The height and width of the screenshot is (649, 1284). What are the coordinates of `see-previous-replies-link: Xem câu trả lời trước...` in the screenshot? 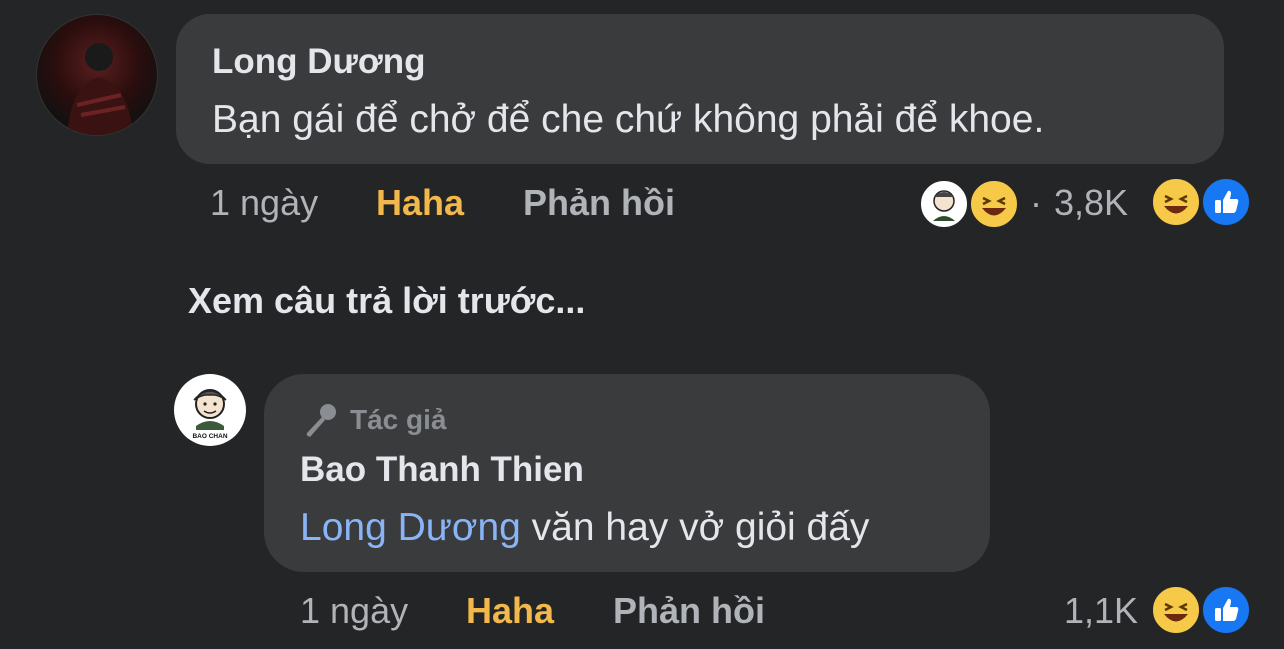 It's located at (386, 301).